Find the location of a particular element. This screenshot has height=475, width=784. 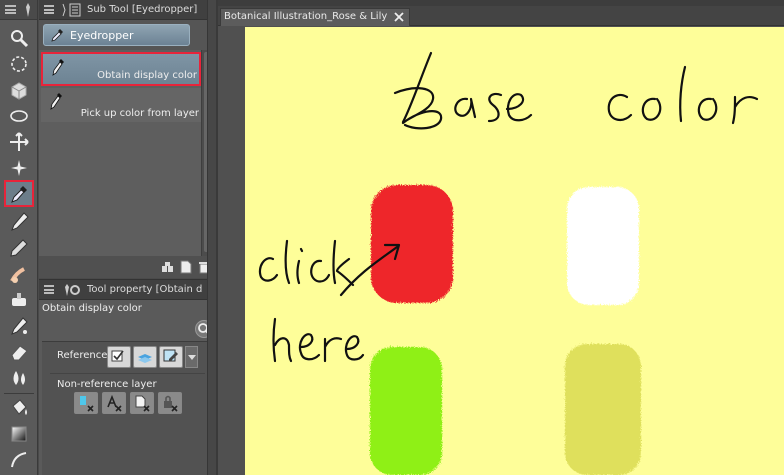

blend-icon is located at coordinates (17, 274).